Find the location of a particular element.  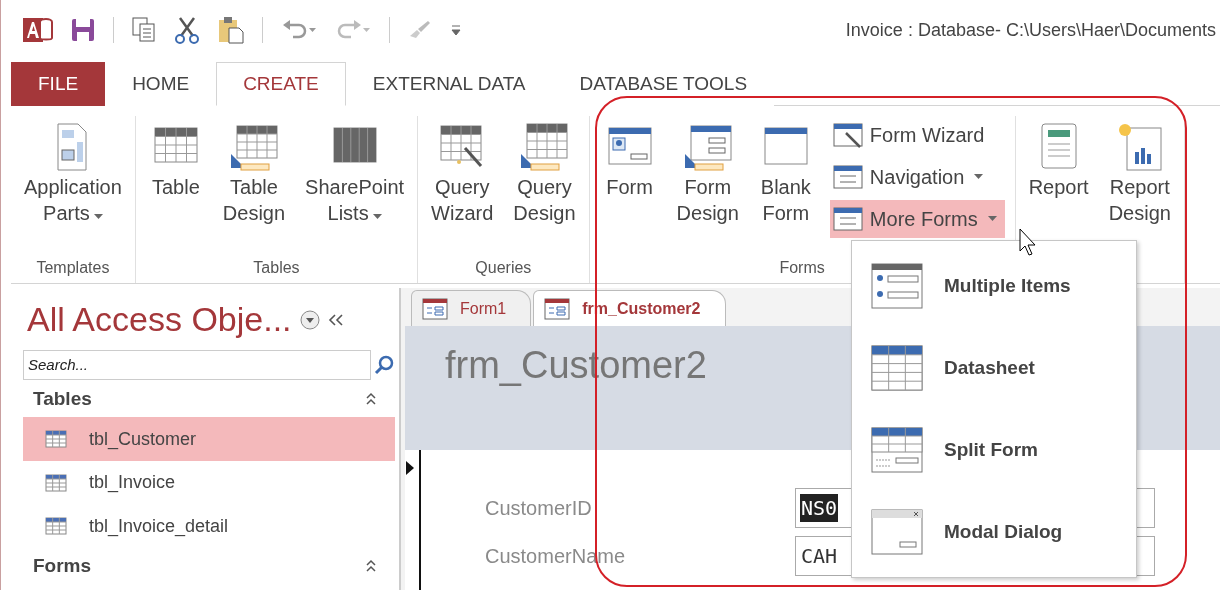

group-label: Forms is located at coordinates (802, 268).